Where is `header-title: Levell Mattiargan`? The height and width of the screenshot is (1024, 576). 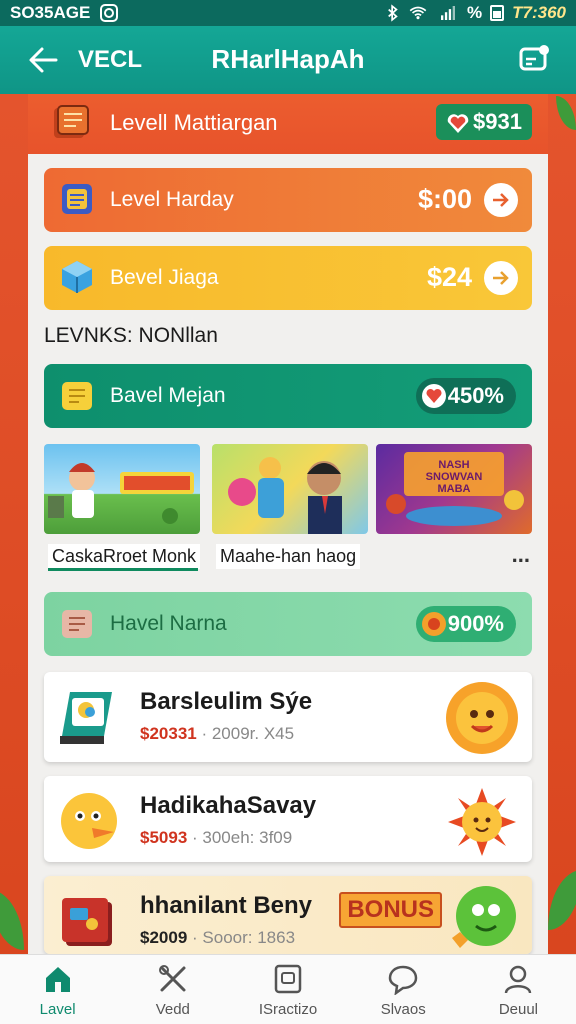
header-title: Levell Mattiargan is located at coordinates (194, 122).